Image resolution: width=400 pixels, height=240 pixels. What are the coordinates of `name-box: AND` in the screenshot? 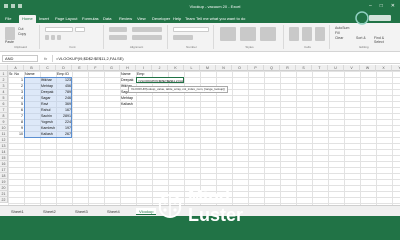 It's located at (20, 58).